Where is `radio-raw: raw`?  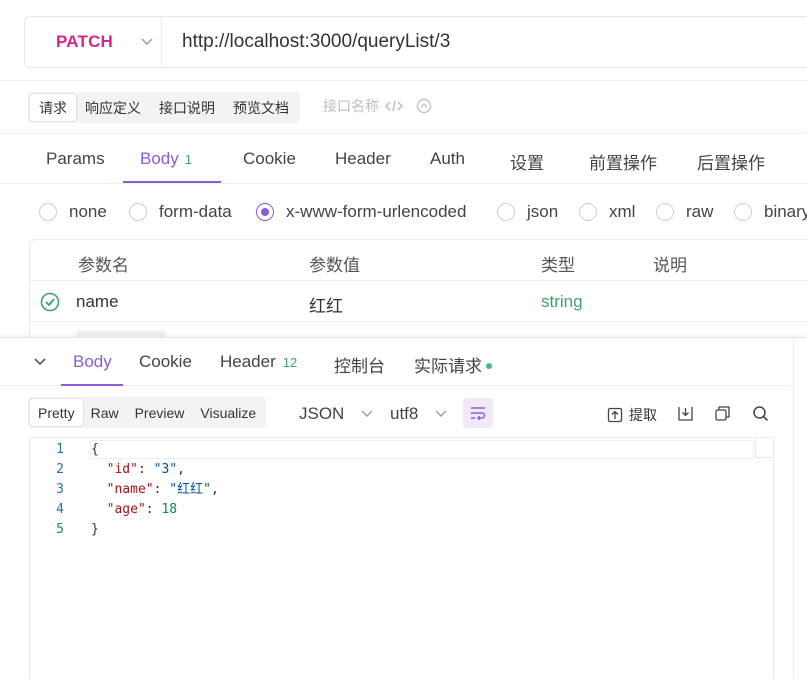 radio-raw: raw is located at coordinates (684, 212).